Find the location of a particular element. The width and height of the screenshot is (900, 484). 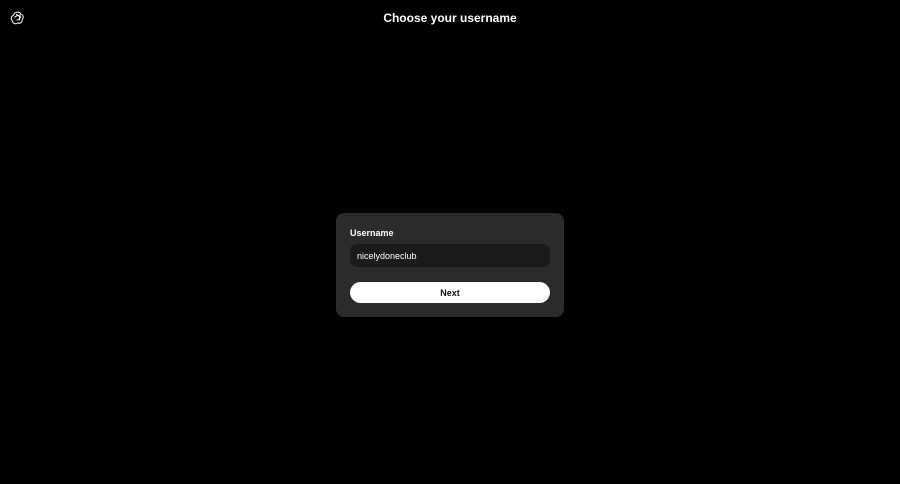

username-card: Username Next is located at coordinates (450, 265).